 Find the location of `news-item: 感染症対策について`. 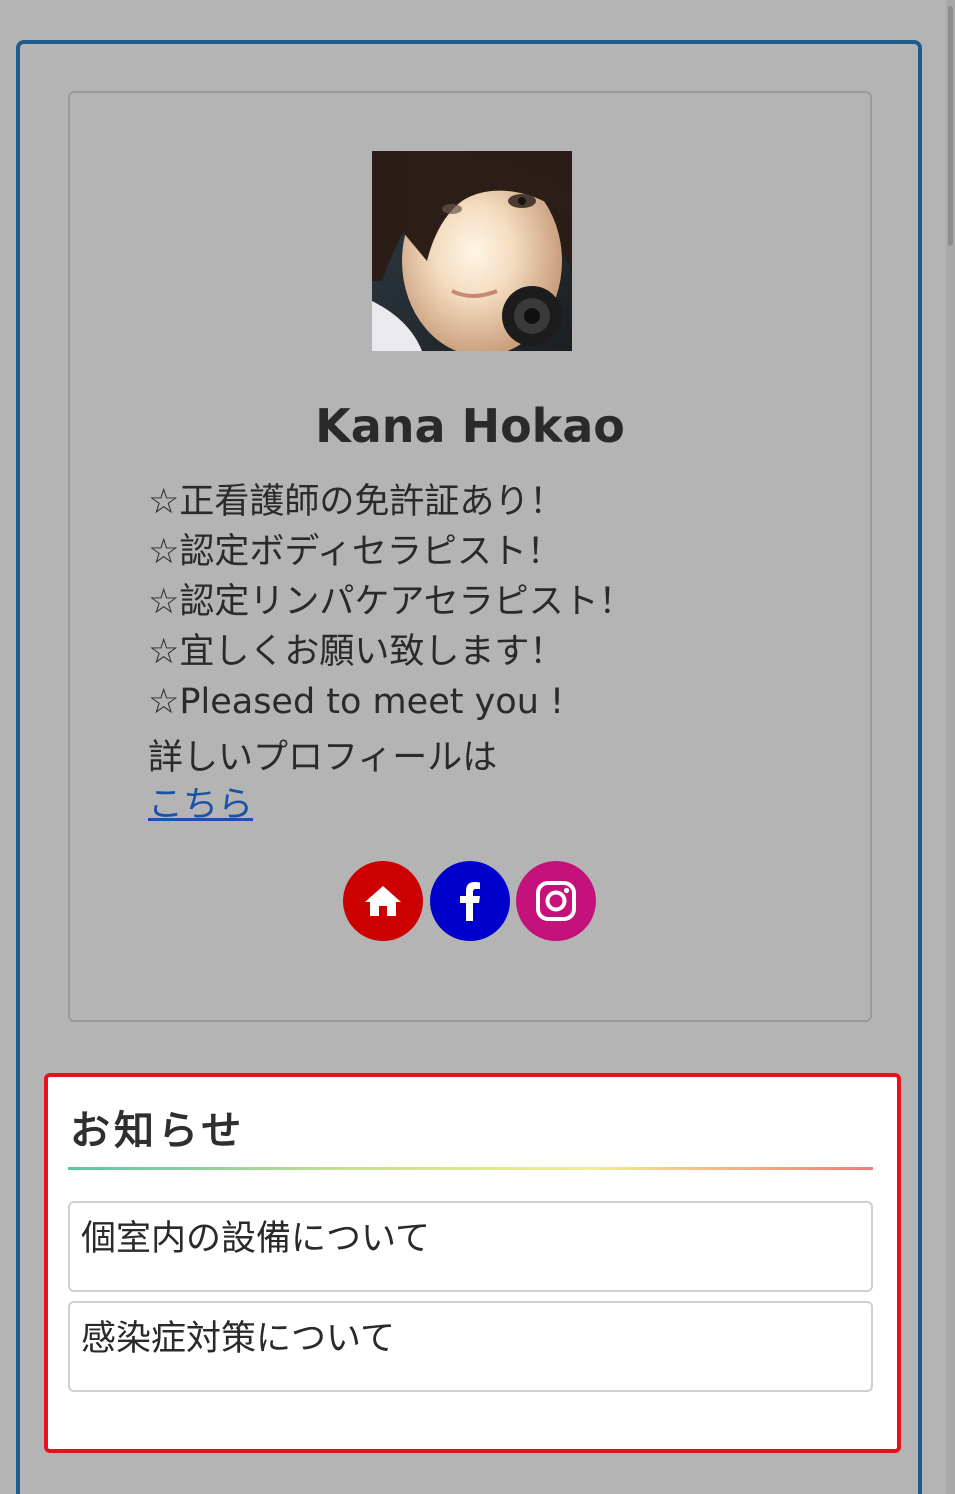

news-item: 感染症対策について is located at coordinates (470, 1346).